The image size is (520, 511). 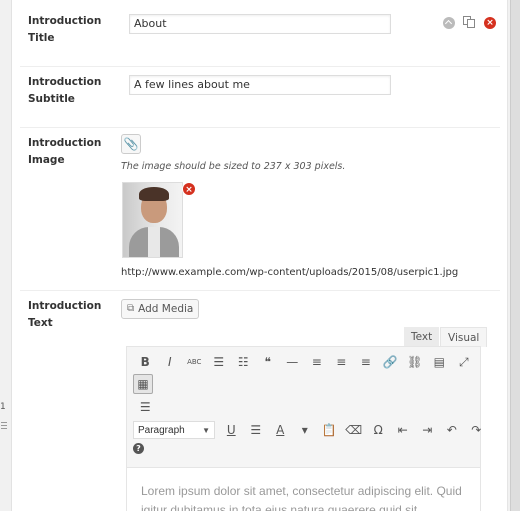 I want to click on tab-visual: Visual, so click(x=464, y=337).